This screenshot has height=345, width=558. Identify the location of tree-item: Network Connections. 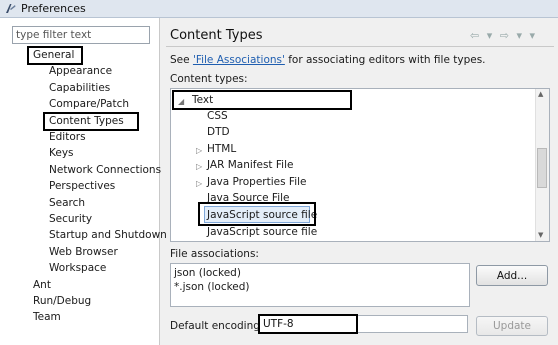
(105, 170).